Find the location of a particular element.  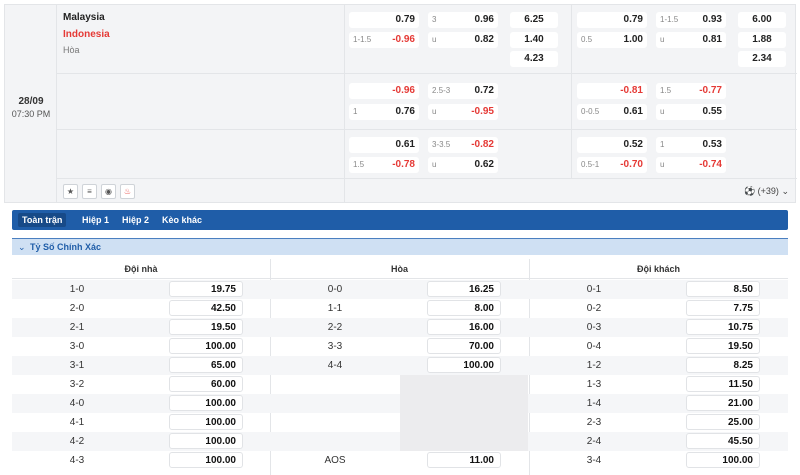

score-odds: 16.00 is located at coordinates (464, 327).